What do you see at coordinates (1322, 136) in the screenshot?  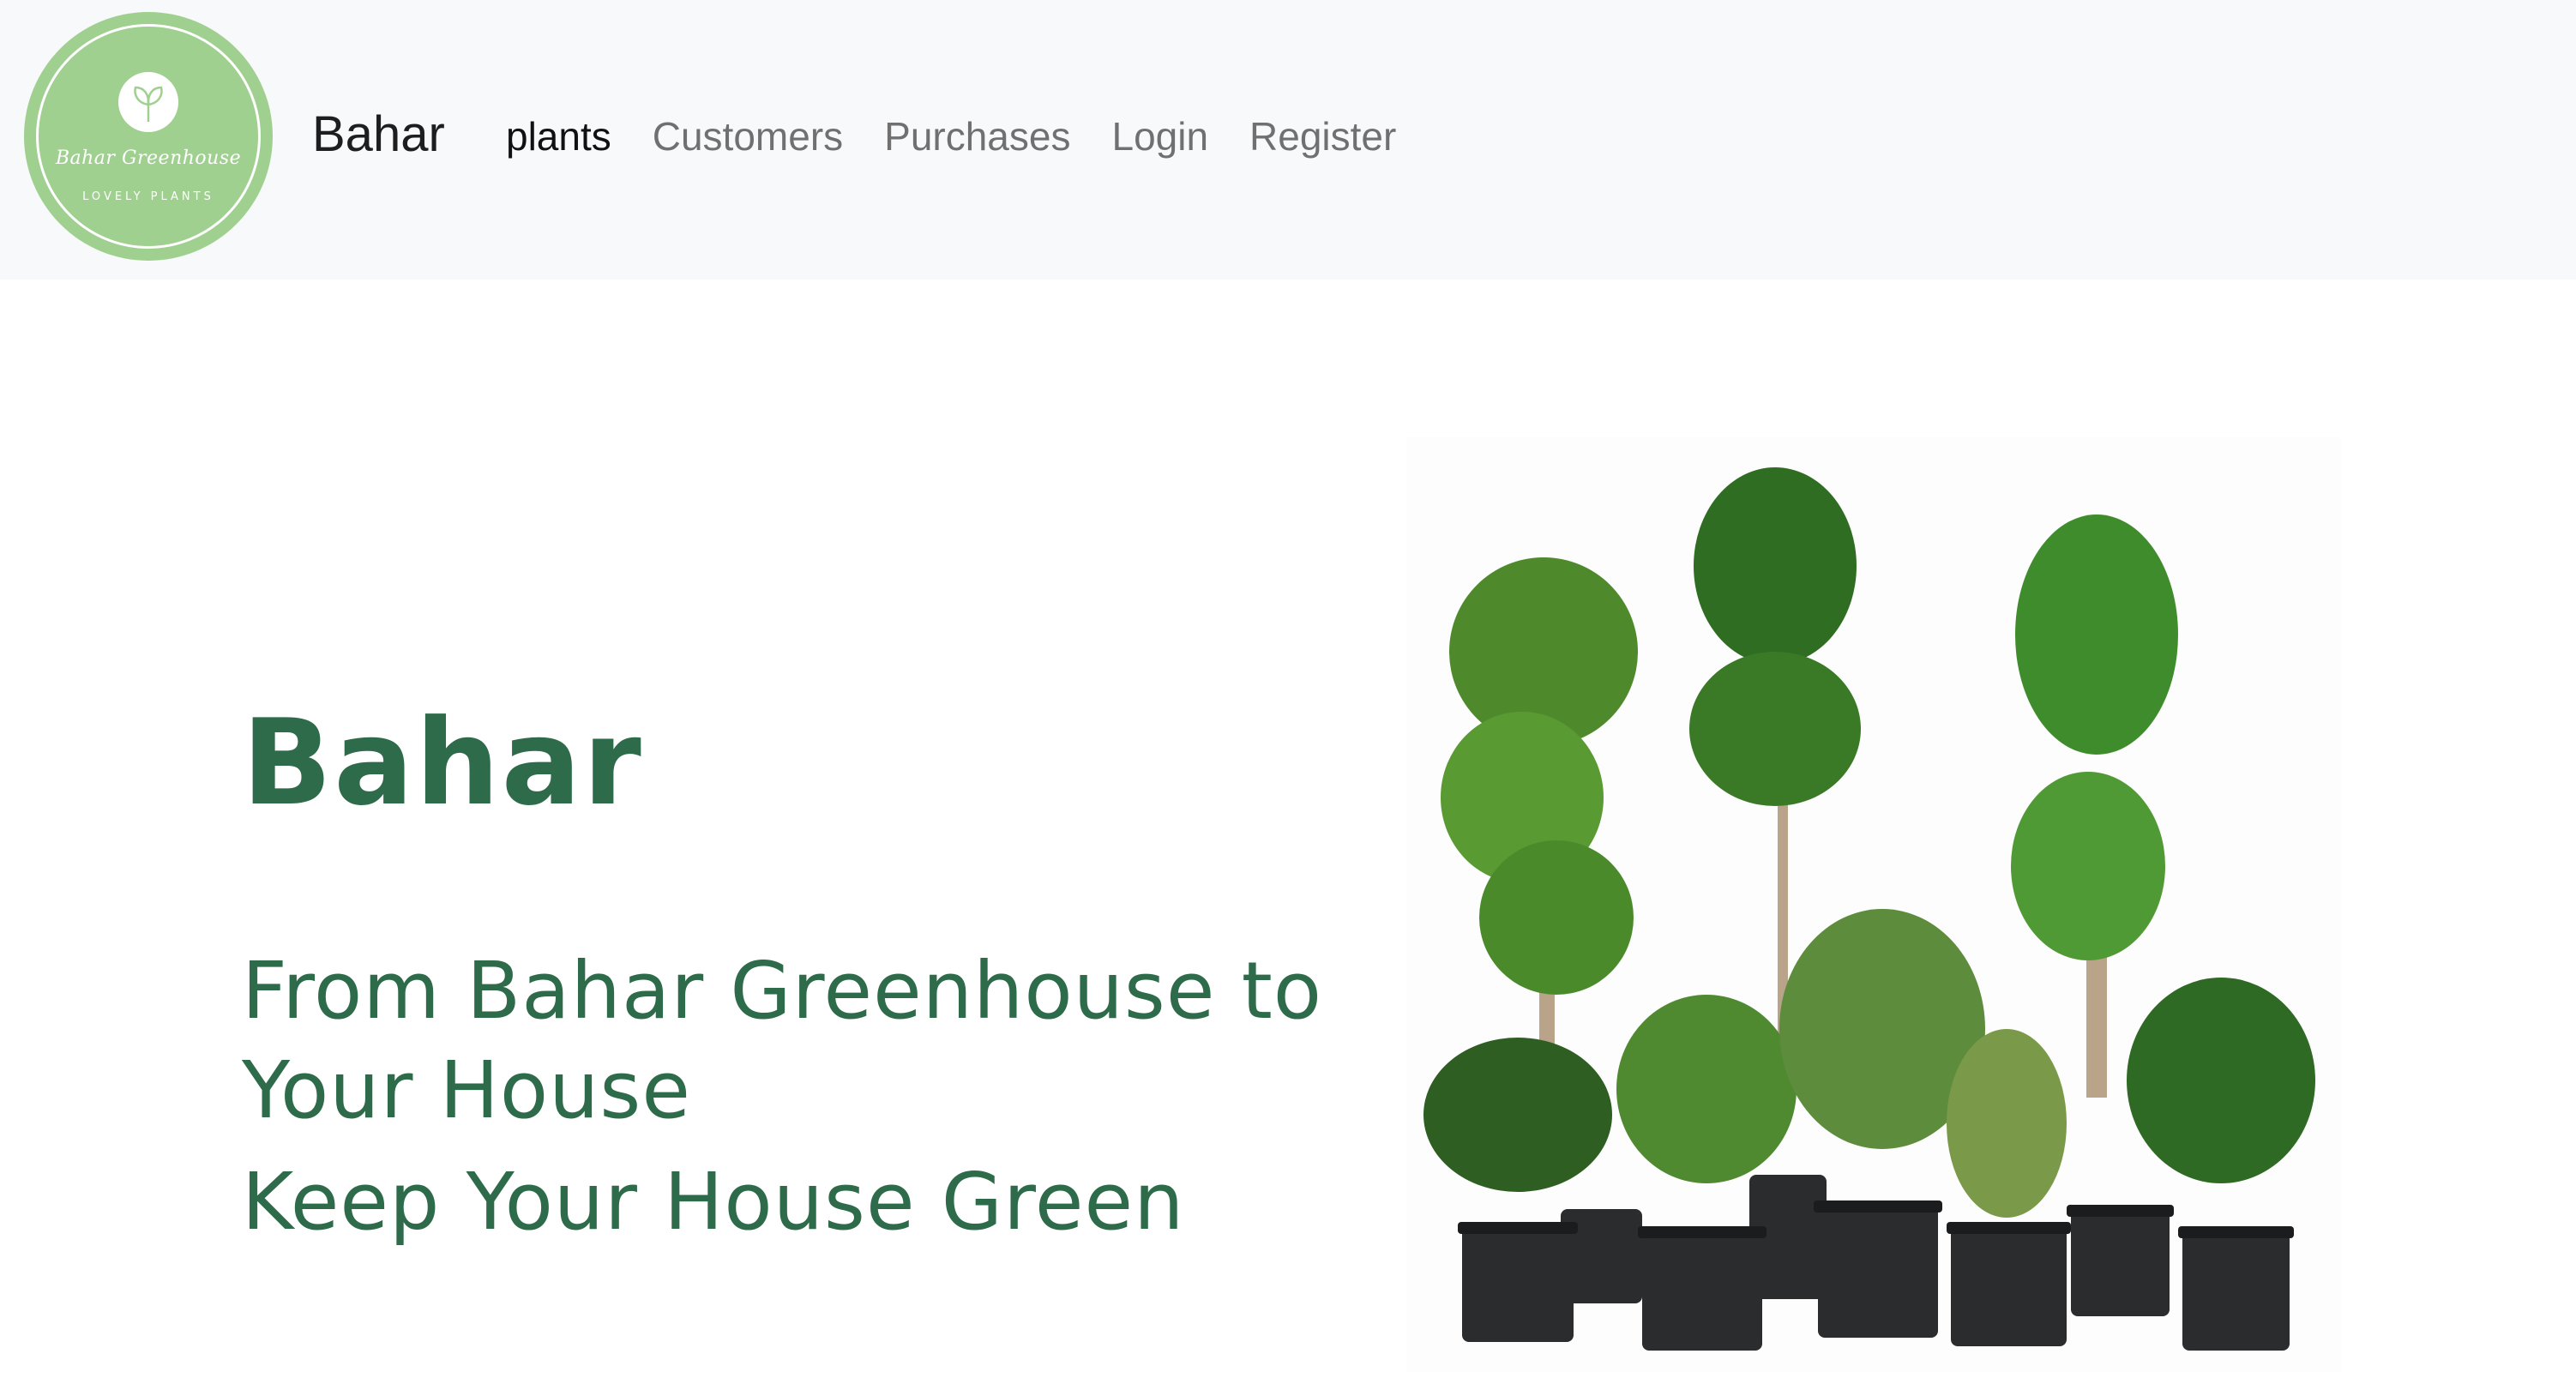 I see `nav-link-register: Register` at bounding box center [1322, 136].